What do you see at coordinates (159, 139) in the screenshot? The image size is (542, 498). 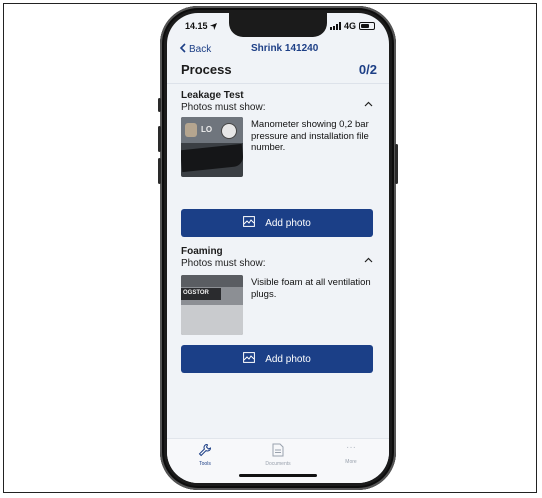 I see `volume-up-button` at bounding box center [159, 139].